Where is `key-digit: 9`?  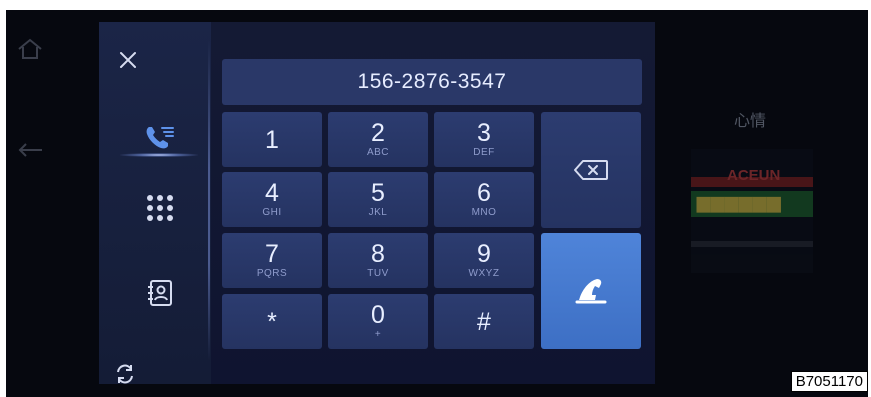
key-digit: 9 is located at coordinates (484, 254).